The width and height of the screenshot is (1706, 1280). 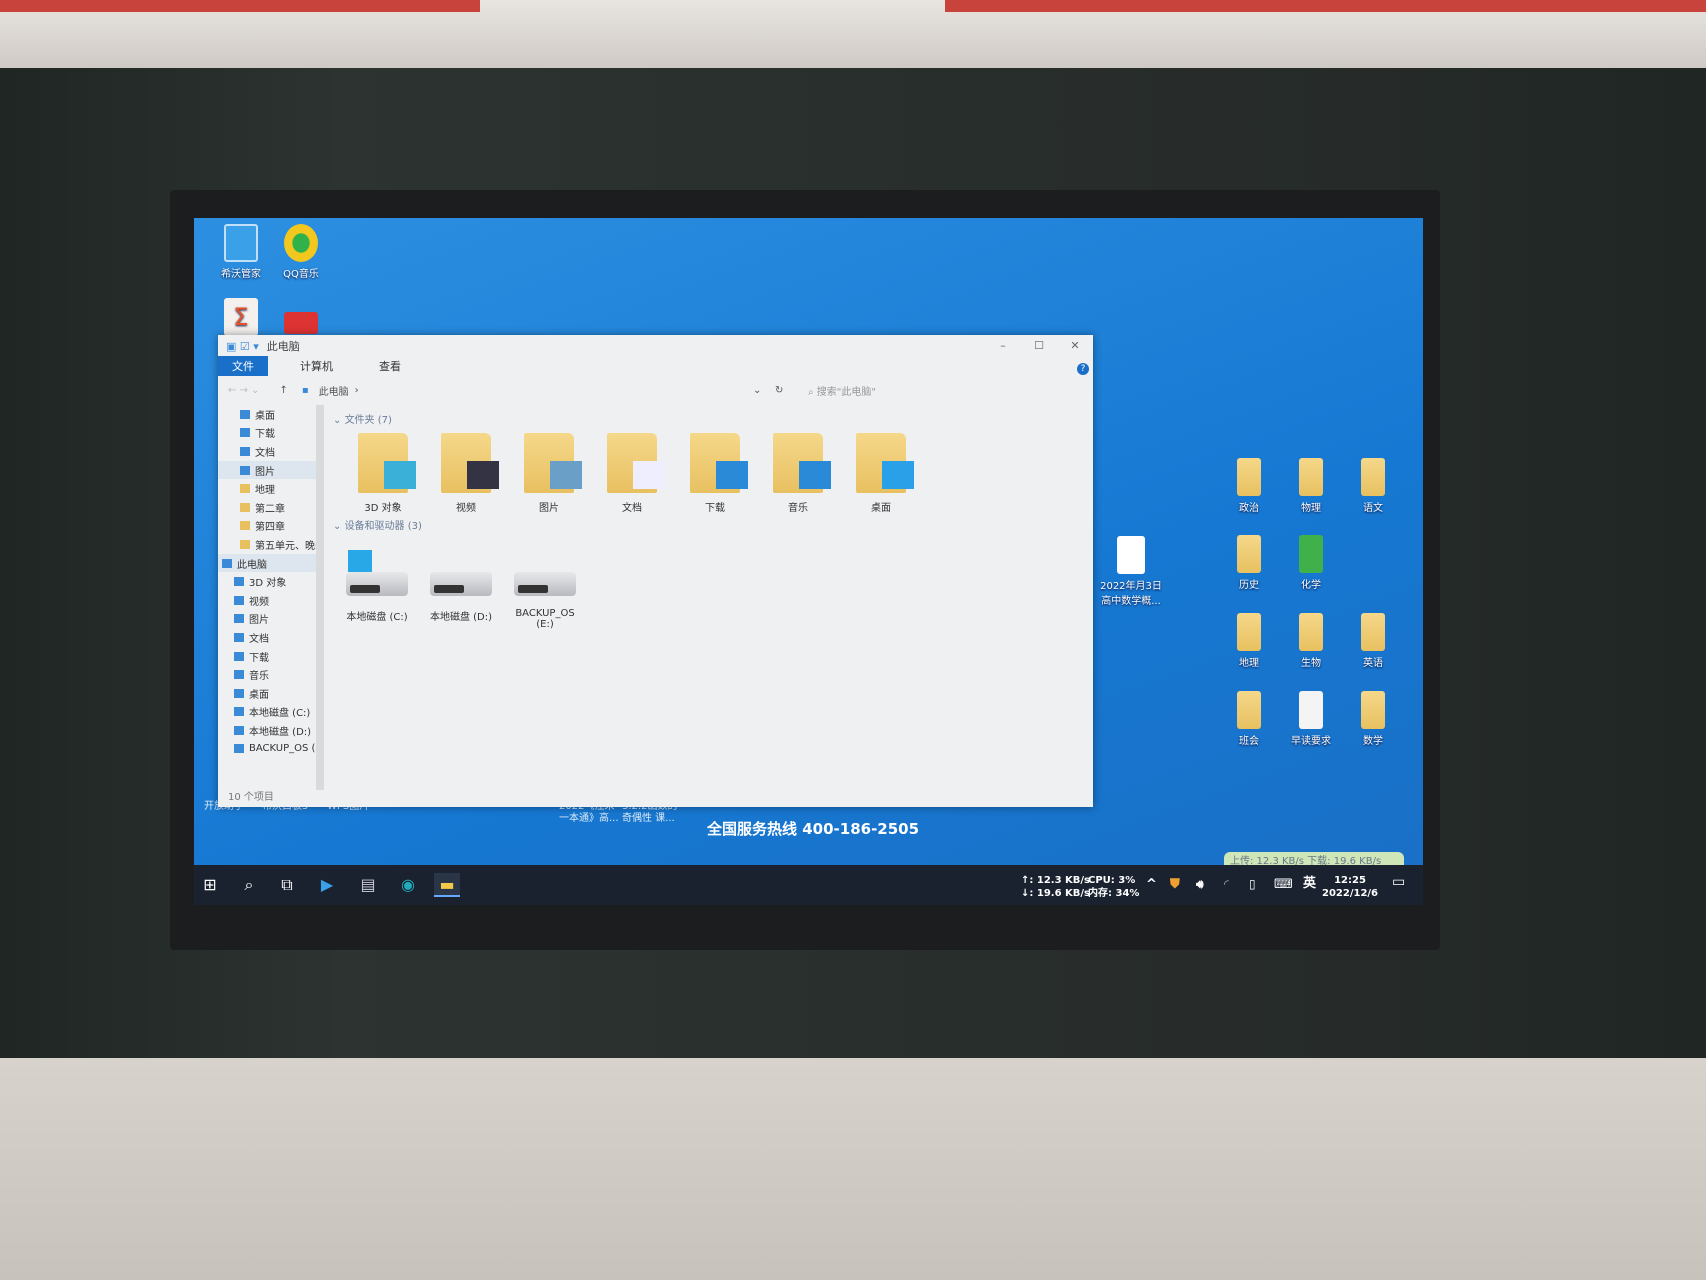 I want to click on folder-item: 图片, so click(x=549, y=473).